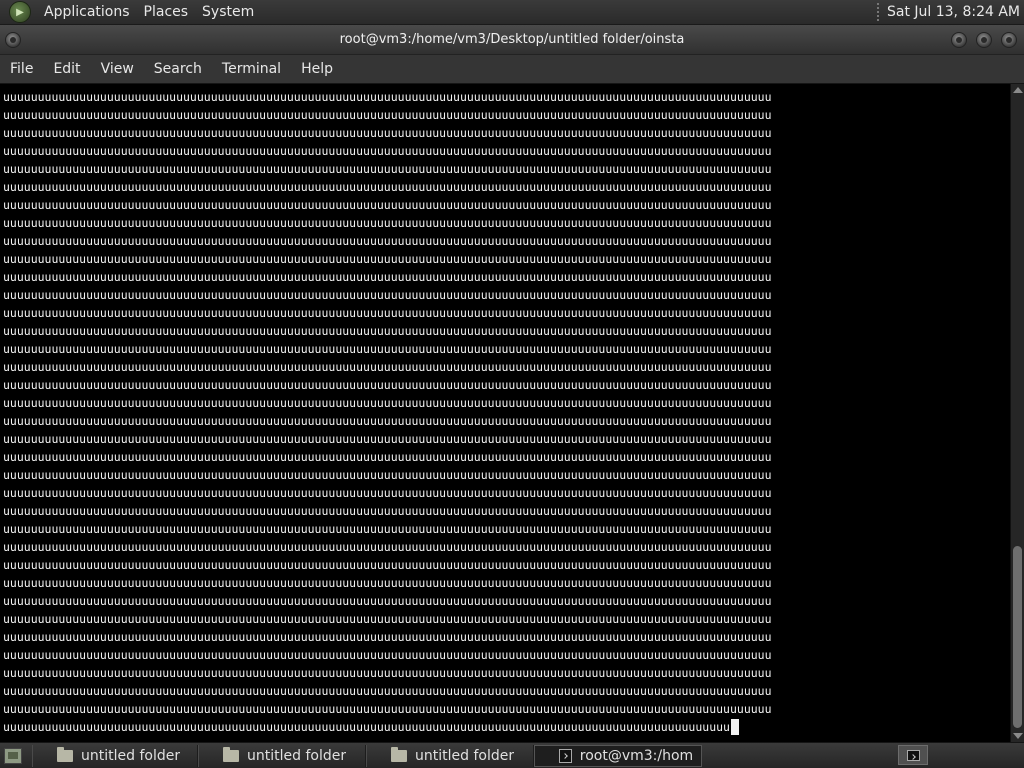 The height and width of the screenshot is (768, 1024). What do you see at coordinates (178, 69) in the screenshot?
I see `menu-search: Search` at bounding box center [178, 69].